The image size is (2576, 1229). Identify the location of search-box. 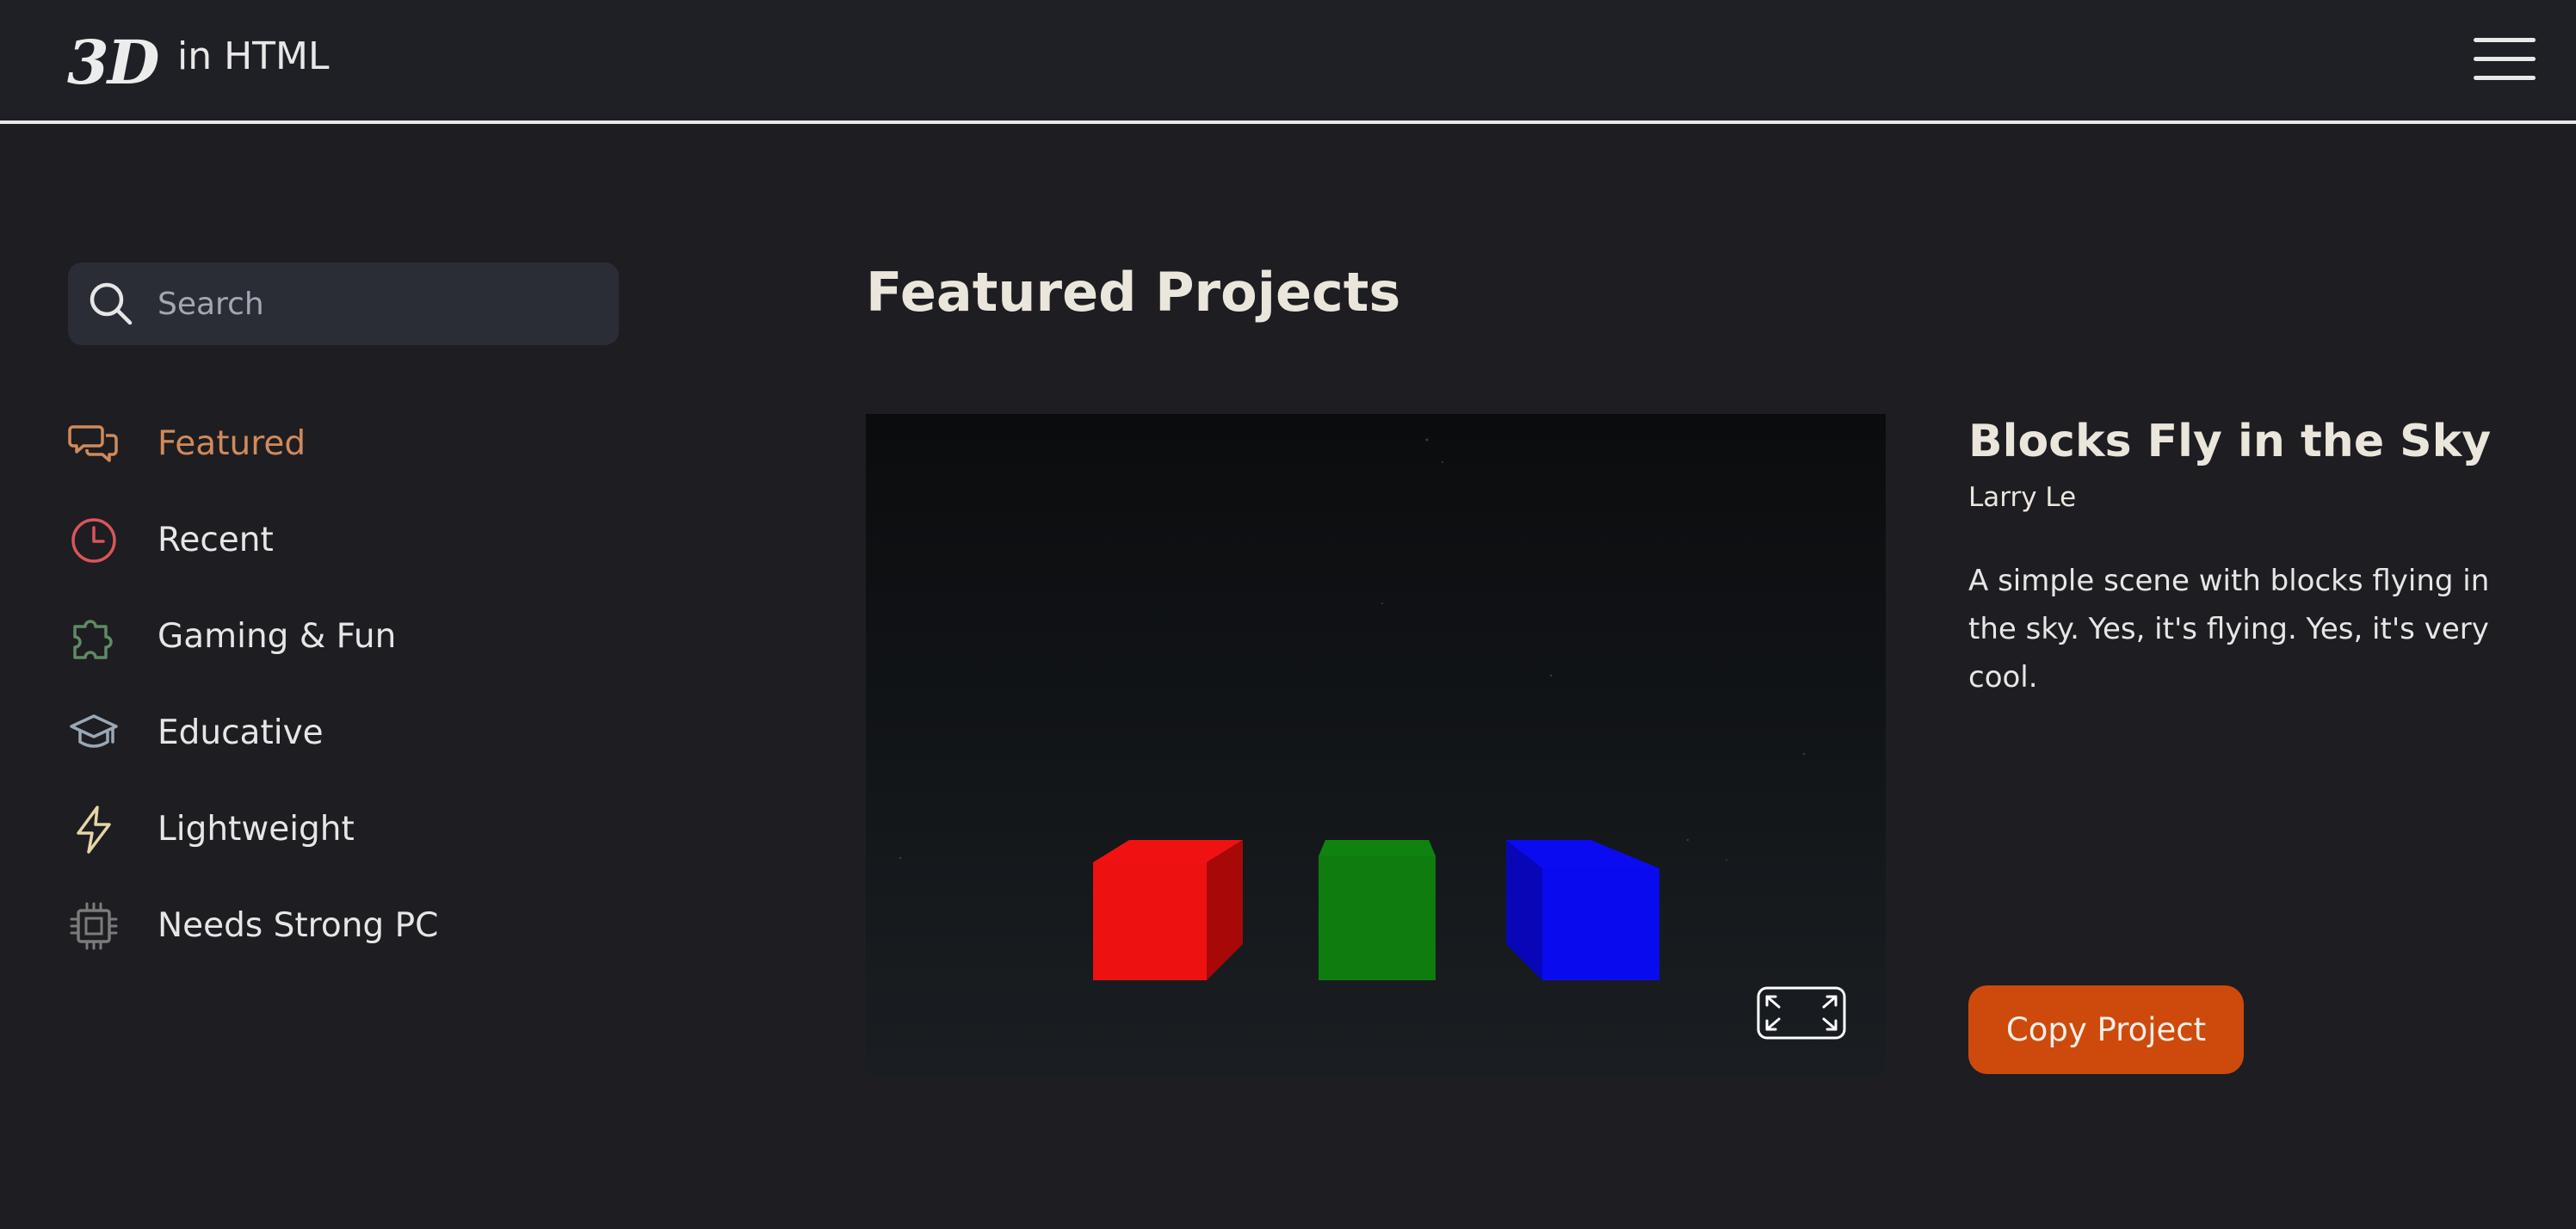
(343, 303).